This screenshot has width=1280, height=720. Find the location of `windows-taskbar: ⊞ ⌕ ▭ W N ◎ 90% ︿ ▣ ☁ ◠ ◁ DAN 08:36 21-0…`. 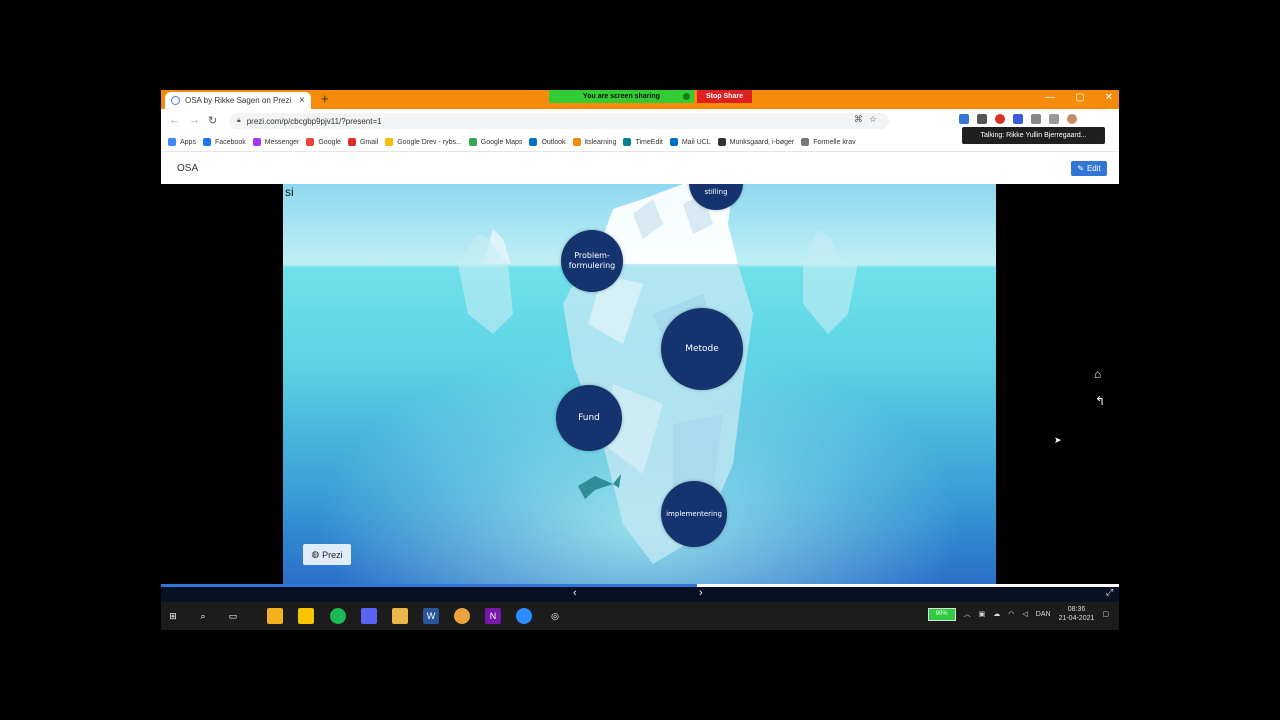

windows-taskbar: ⊞ ⌕ ▭ W N ◎ 90% ︿ ▣ ☁ ◠ ◁ DAN 08:36 21-0… is located at coordinates (640, 616).